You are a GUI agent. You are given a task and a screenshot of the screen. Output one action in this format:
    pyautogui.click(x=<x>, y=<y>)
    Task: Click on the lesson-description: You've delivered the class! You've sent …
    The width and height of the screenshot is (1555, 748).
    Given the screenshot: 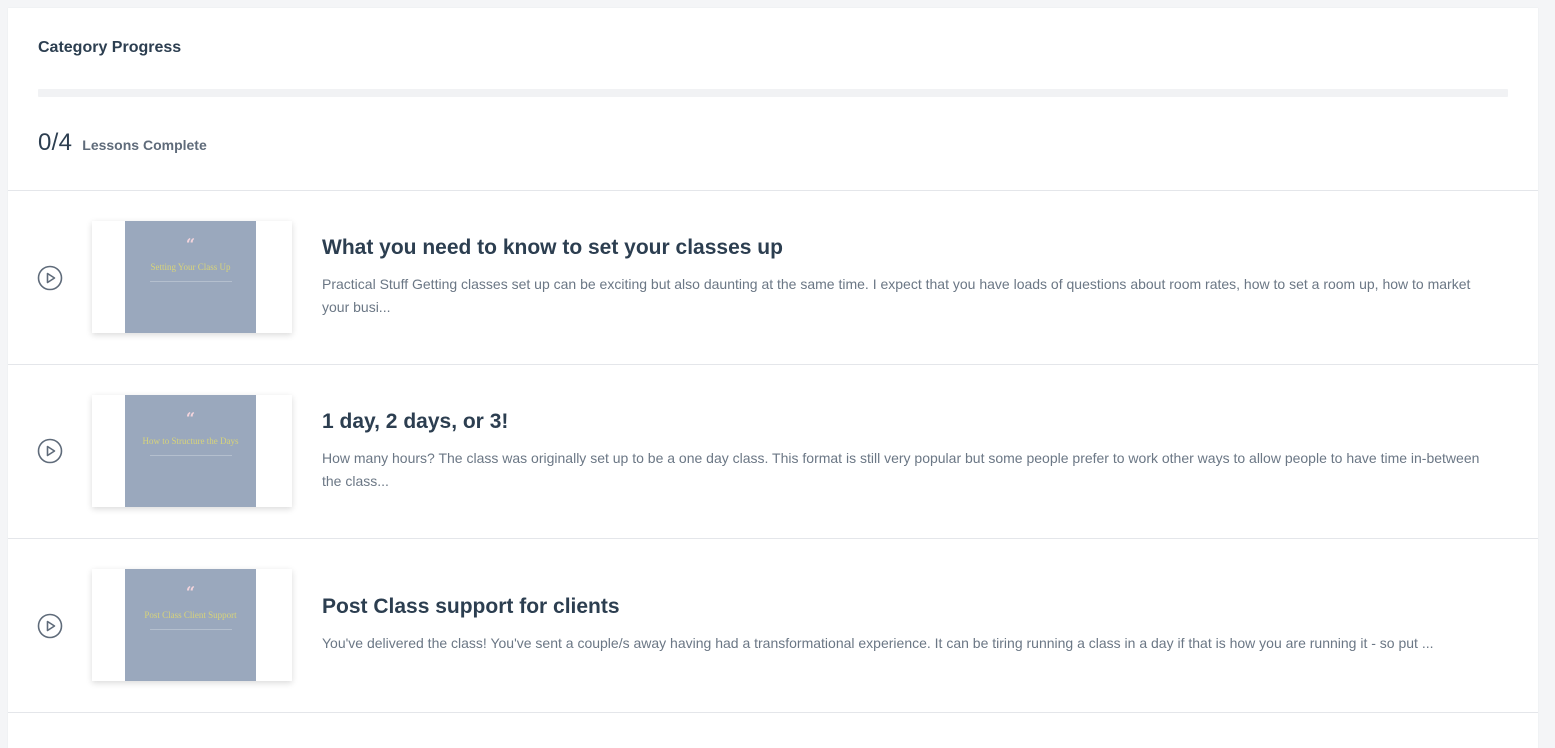 What is the action you would take?
    pyautogui.click(x=878, y=643)
    